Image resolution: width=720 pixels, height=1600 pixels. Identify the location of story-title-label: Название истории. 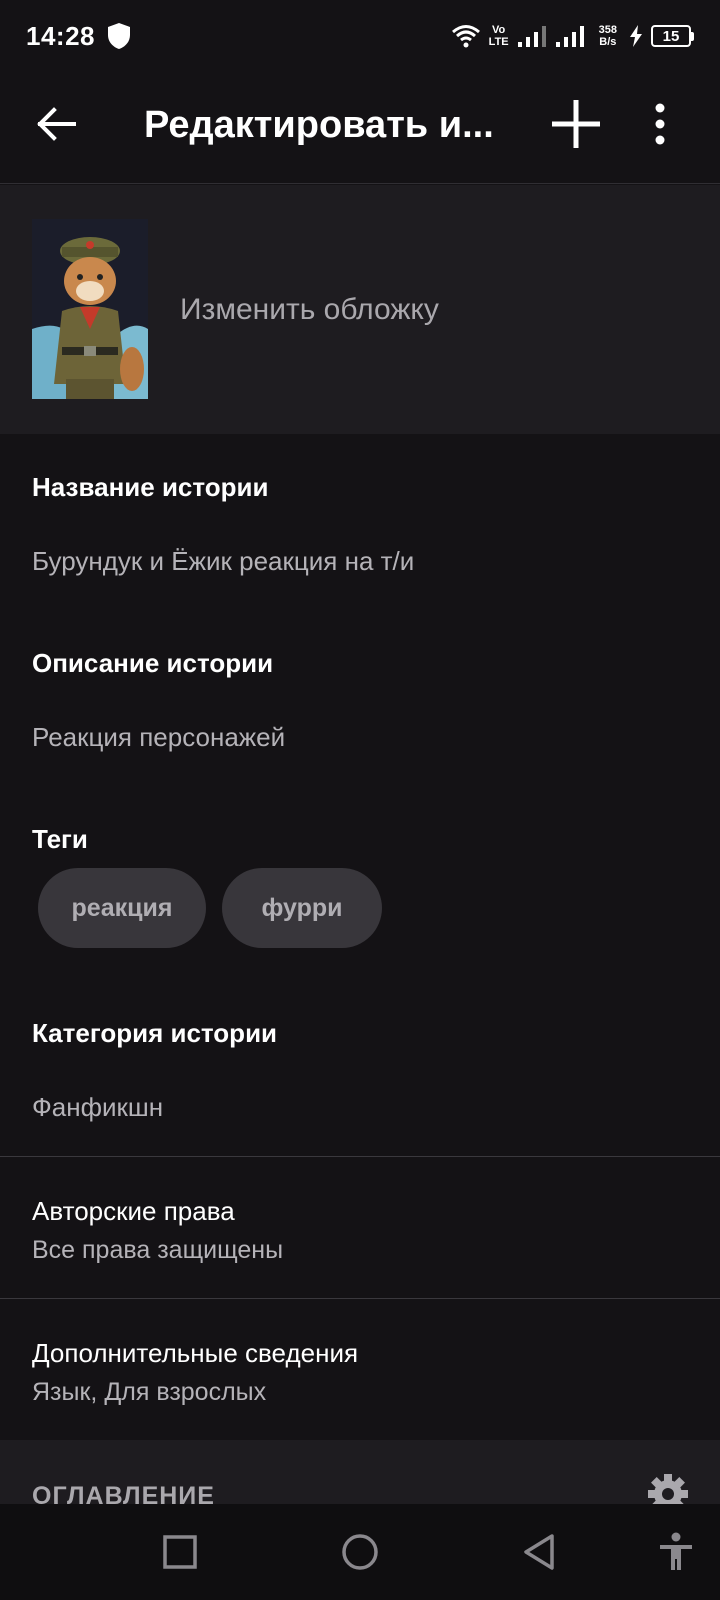
(150, 487).